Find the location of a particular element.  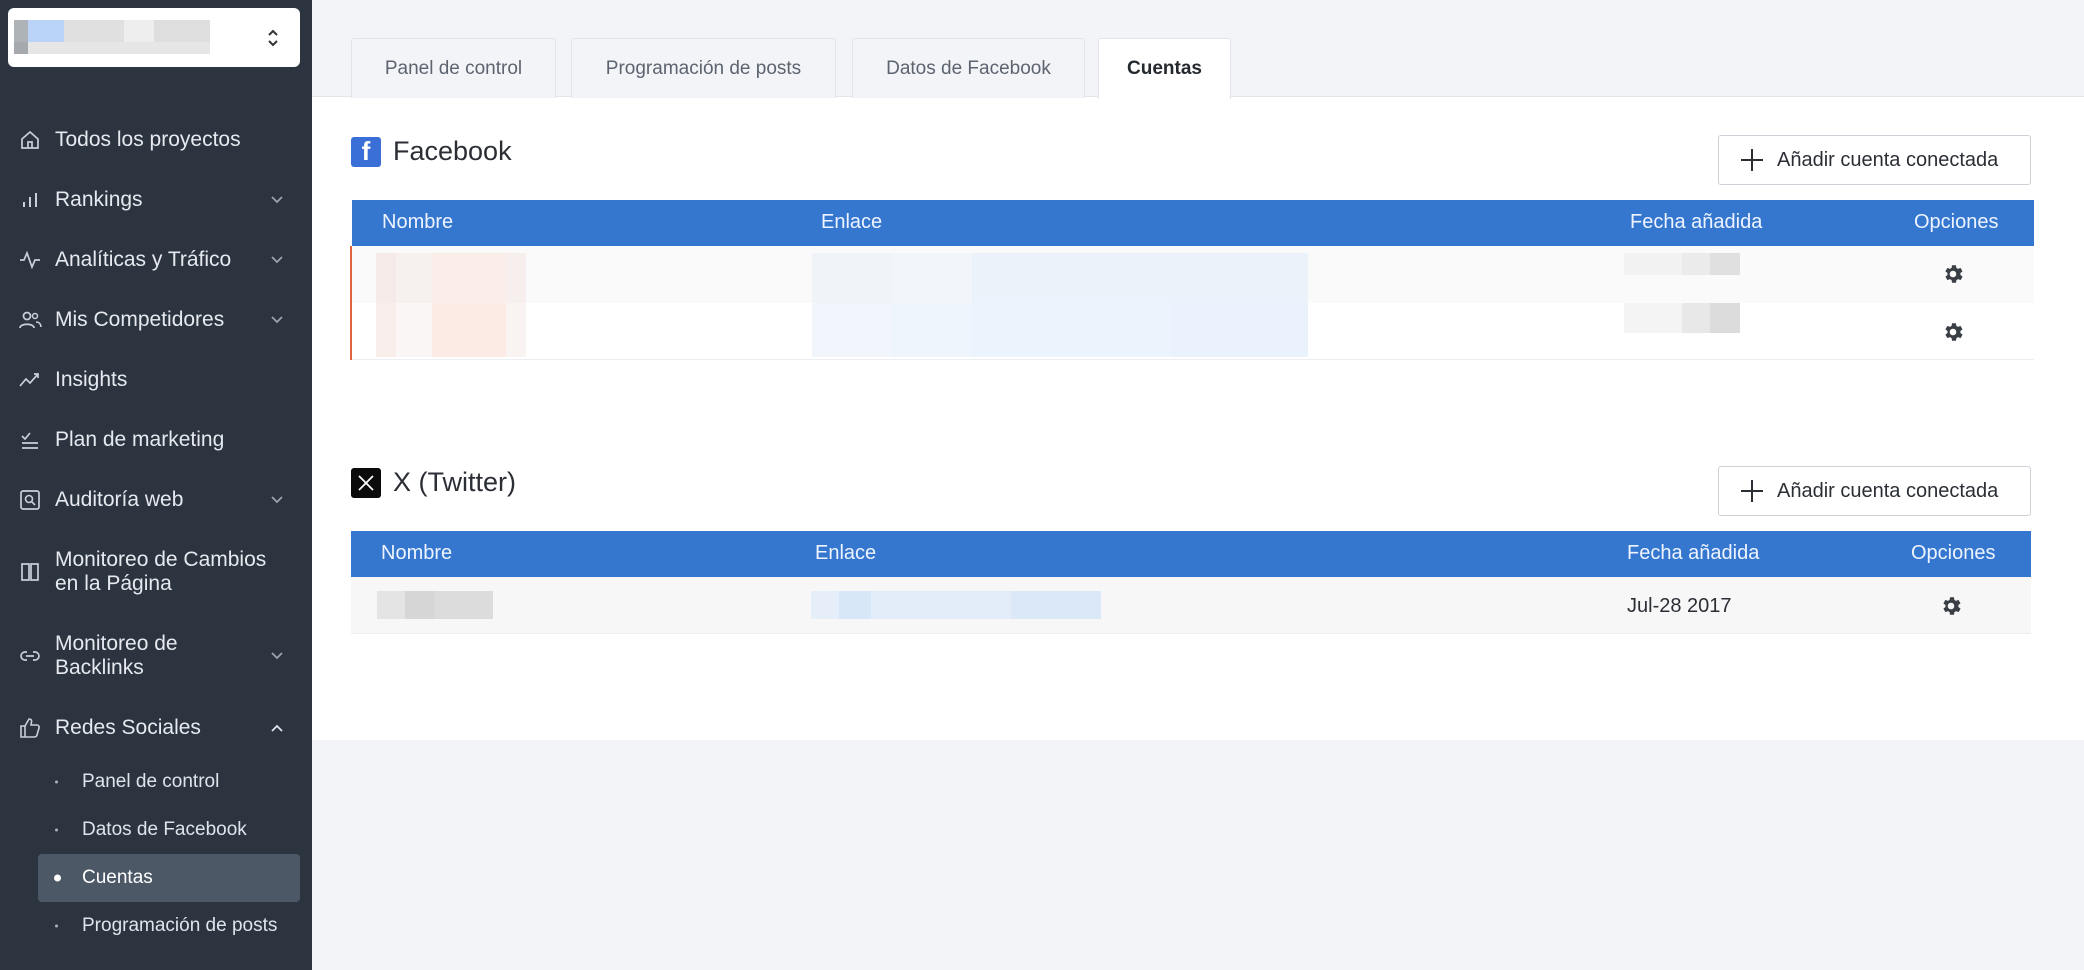

add-twitter-account-button: Añadir cuenta conectada is located at coordinates (1874, 491).